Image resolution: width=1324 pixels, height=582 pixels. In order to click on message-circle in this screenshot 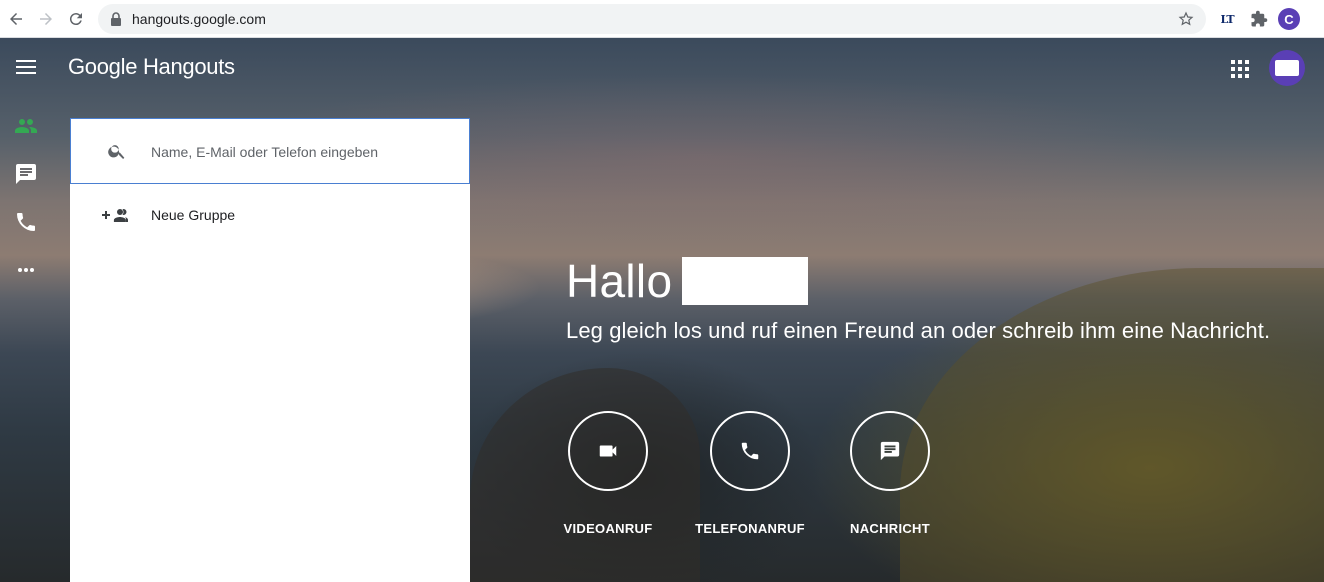, I will do `click(890, 451)`.